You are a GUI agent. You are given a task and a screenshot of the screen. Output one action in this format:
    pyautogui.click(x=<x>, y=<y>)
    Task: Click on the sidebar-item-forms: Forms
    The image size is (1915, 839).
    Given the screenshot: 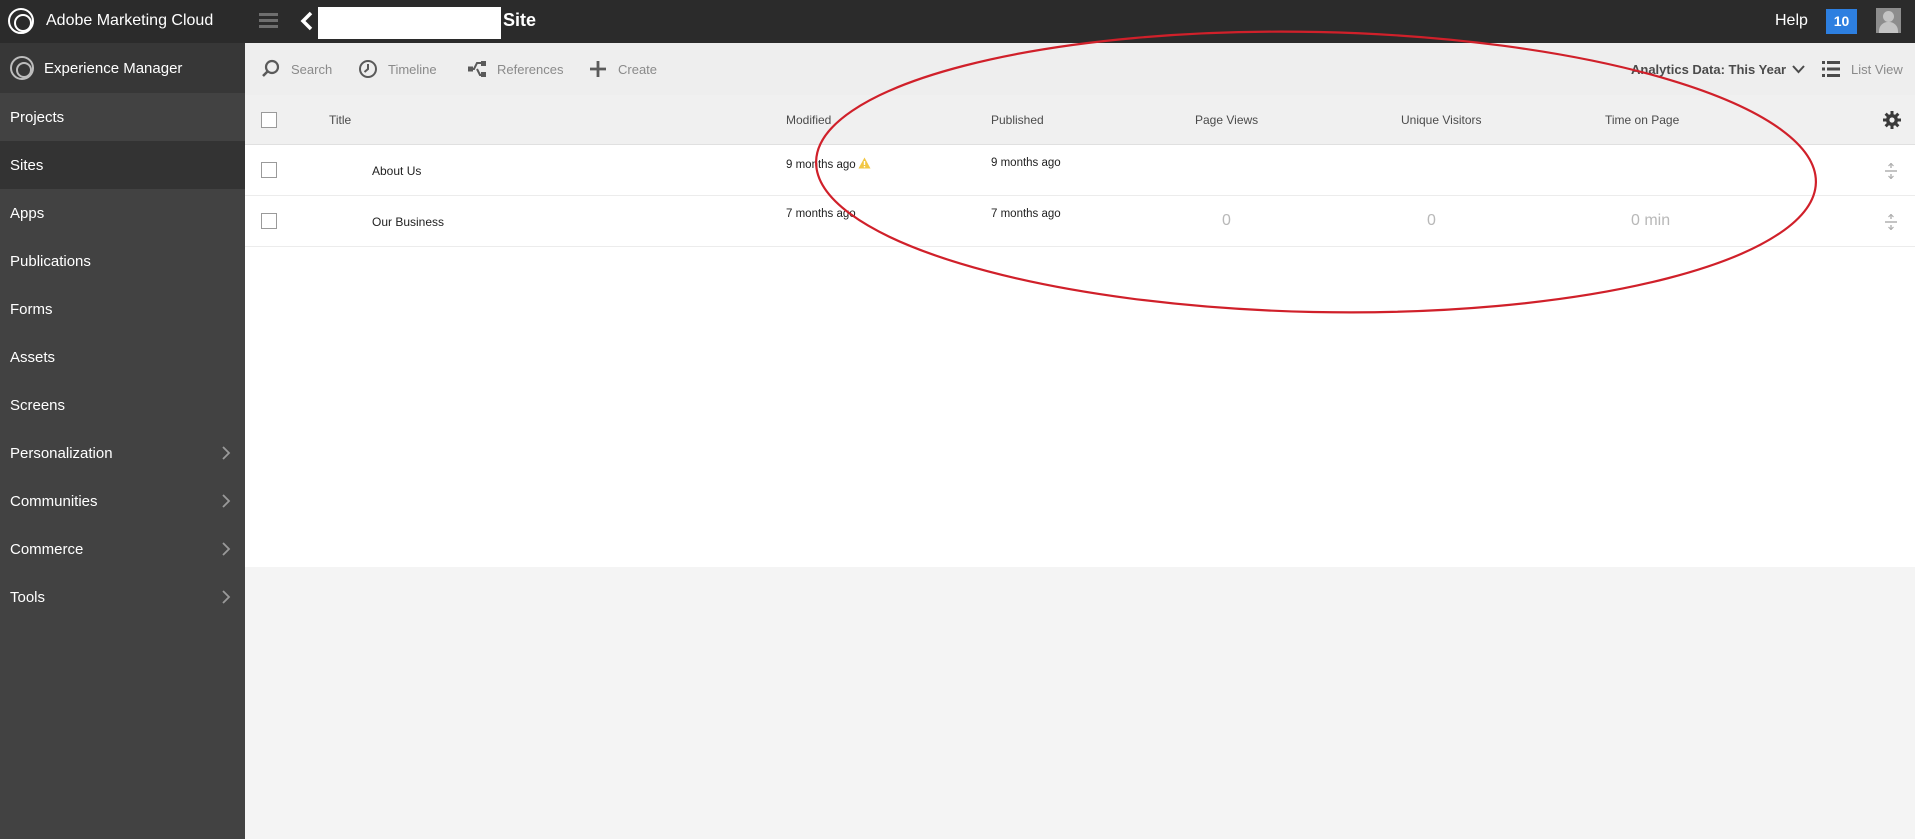 What is the action you would take?
    pyautogui.click(x=122, y=309)
    